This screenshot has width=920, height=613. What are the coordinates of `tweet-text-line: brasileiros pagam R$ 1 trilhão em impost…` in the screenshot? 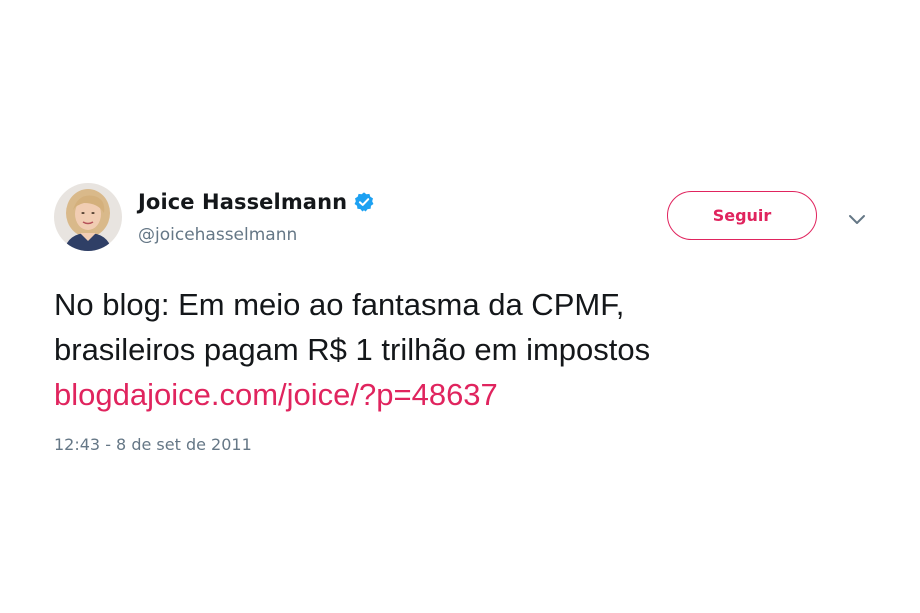 It's located at (352, 349).